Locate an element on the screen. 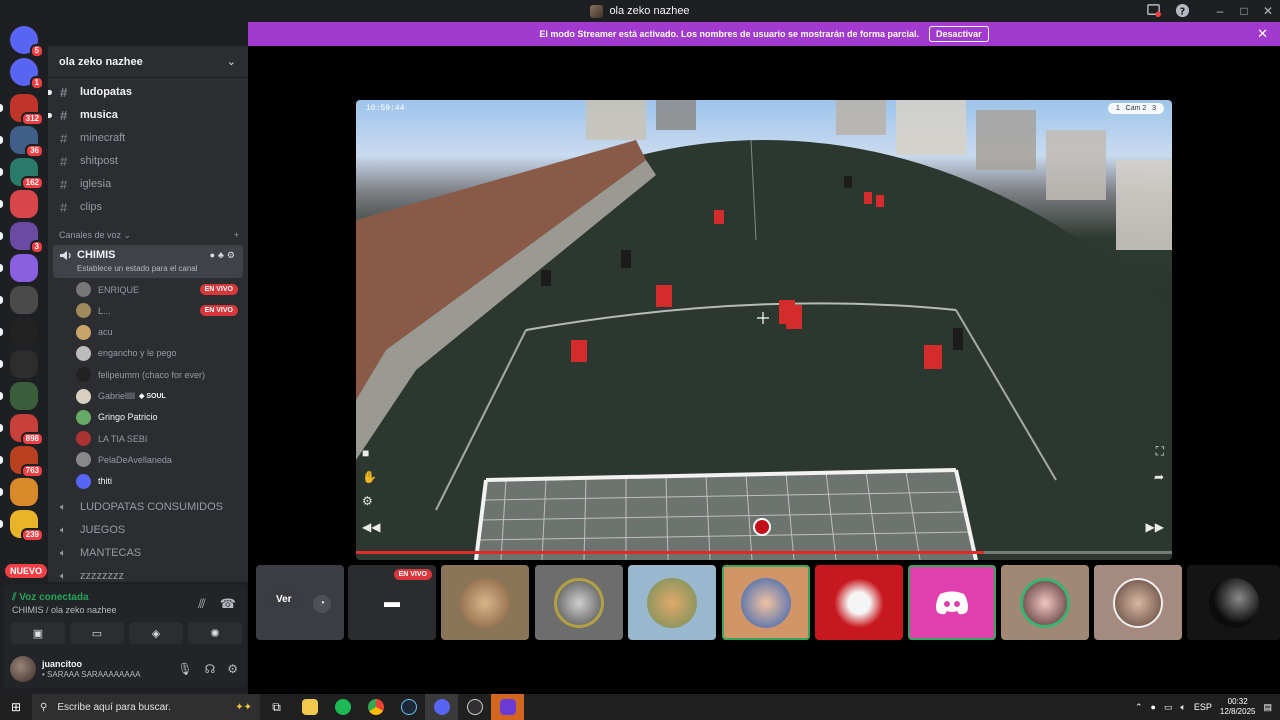 The width and height of the screenshot is (1280, 720). avatar is located at coordinates (23, 669).